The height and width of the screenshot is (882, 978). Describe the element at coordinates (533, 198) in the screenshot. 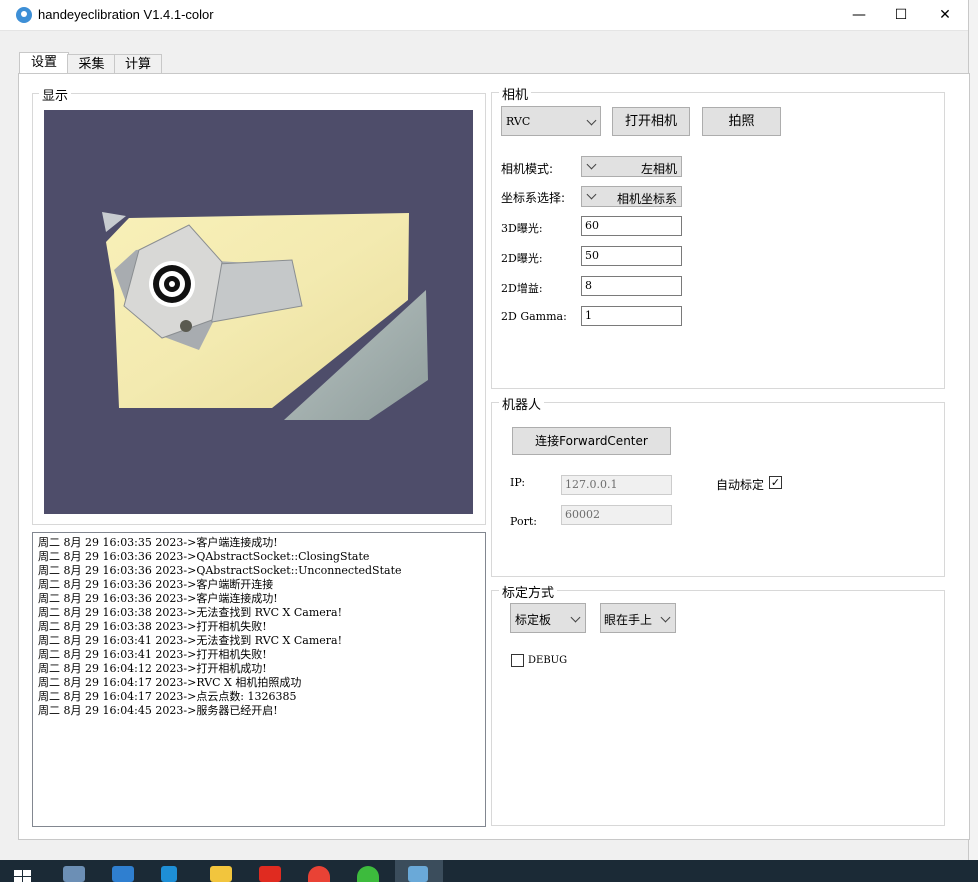

I see `coord-system-label: 坐标系选择:` at that location.